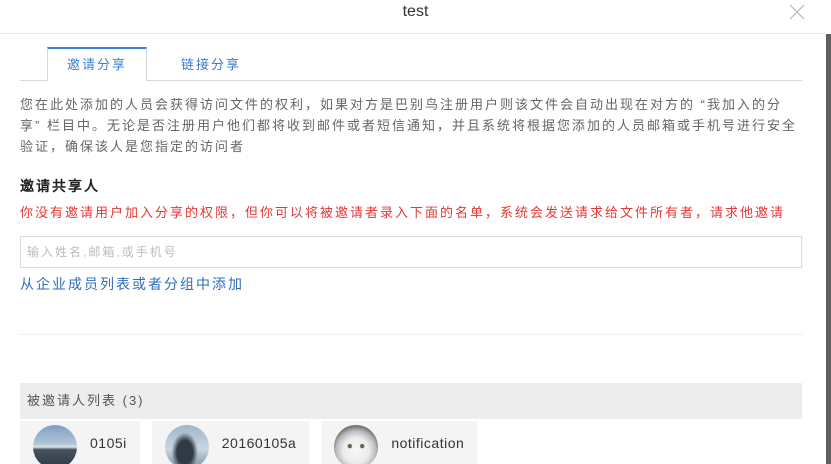 This screenshot has width=831, height=464. Describe the element at coordinates (211, 64) in the screenshot. I see `tab-link-share: 链接分享` at that location.